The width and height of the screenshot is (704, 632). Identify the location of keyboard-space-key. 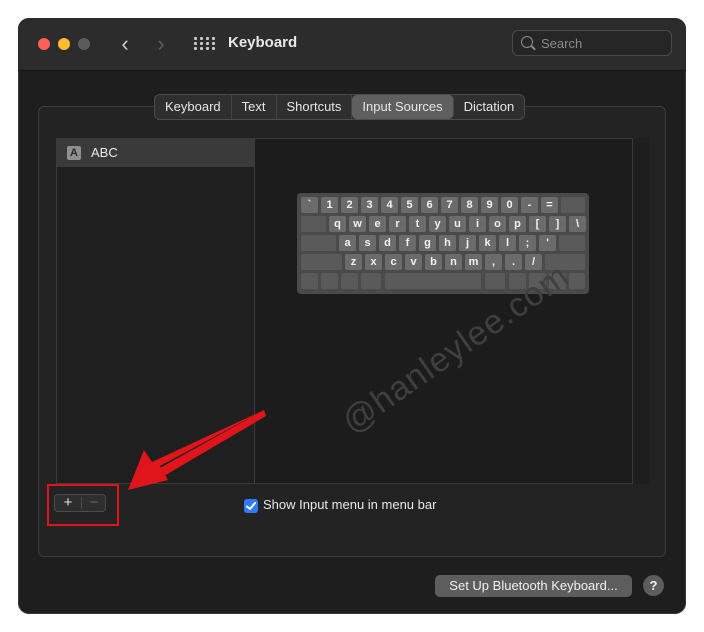
(433, 281).